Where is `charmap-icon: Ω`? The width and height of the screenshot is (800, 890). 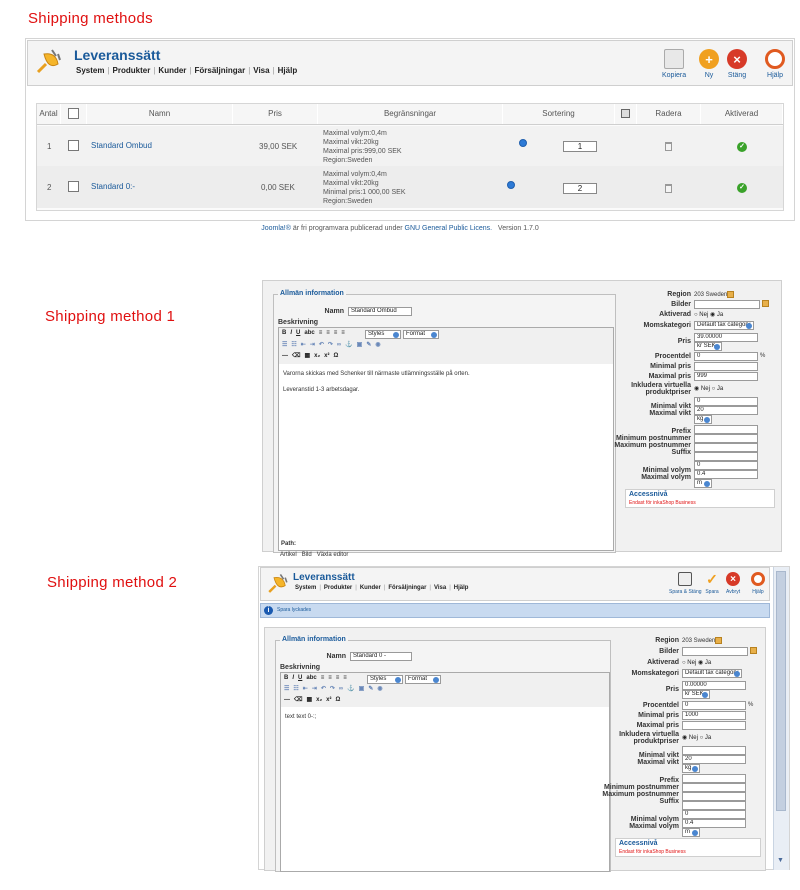 charmap-icon: Ω is located at coordinates (336, 356).